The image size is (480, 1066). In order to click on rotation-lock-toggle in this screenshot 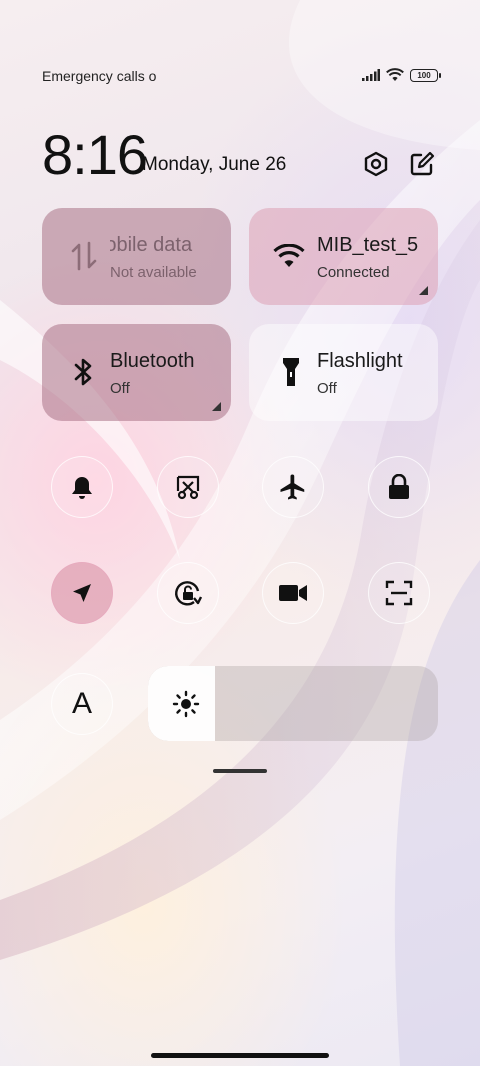, I will do `click(188, 593)`.